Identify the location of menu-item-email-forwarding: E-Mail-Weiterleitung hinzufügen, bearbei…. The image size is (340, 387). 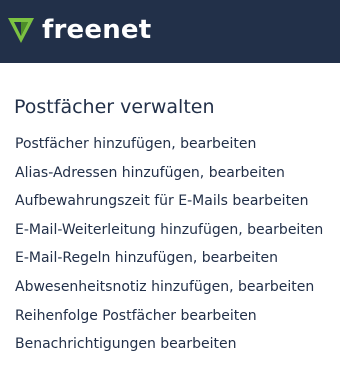
(175, 233).